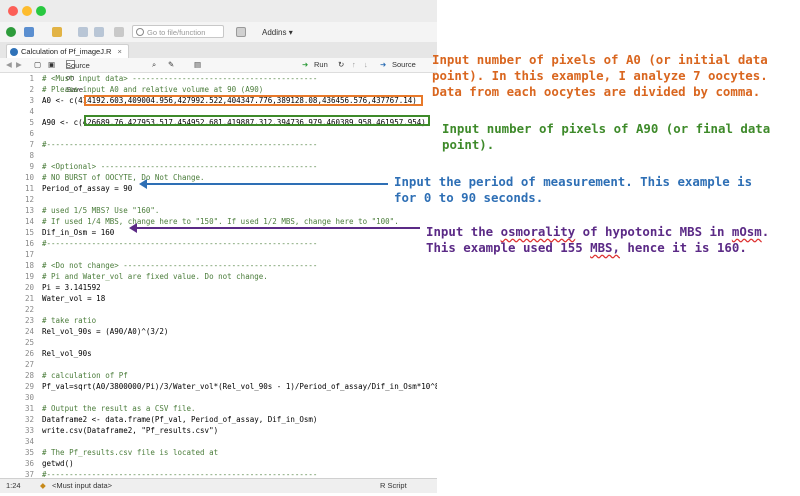 This screenshot has height=496, width=800. Describe the element at coordinates (404, 65) in the screenshot. I see `source-button: Source` at that location.